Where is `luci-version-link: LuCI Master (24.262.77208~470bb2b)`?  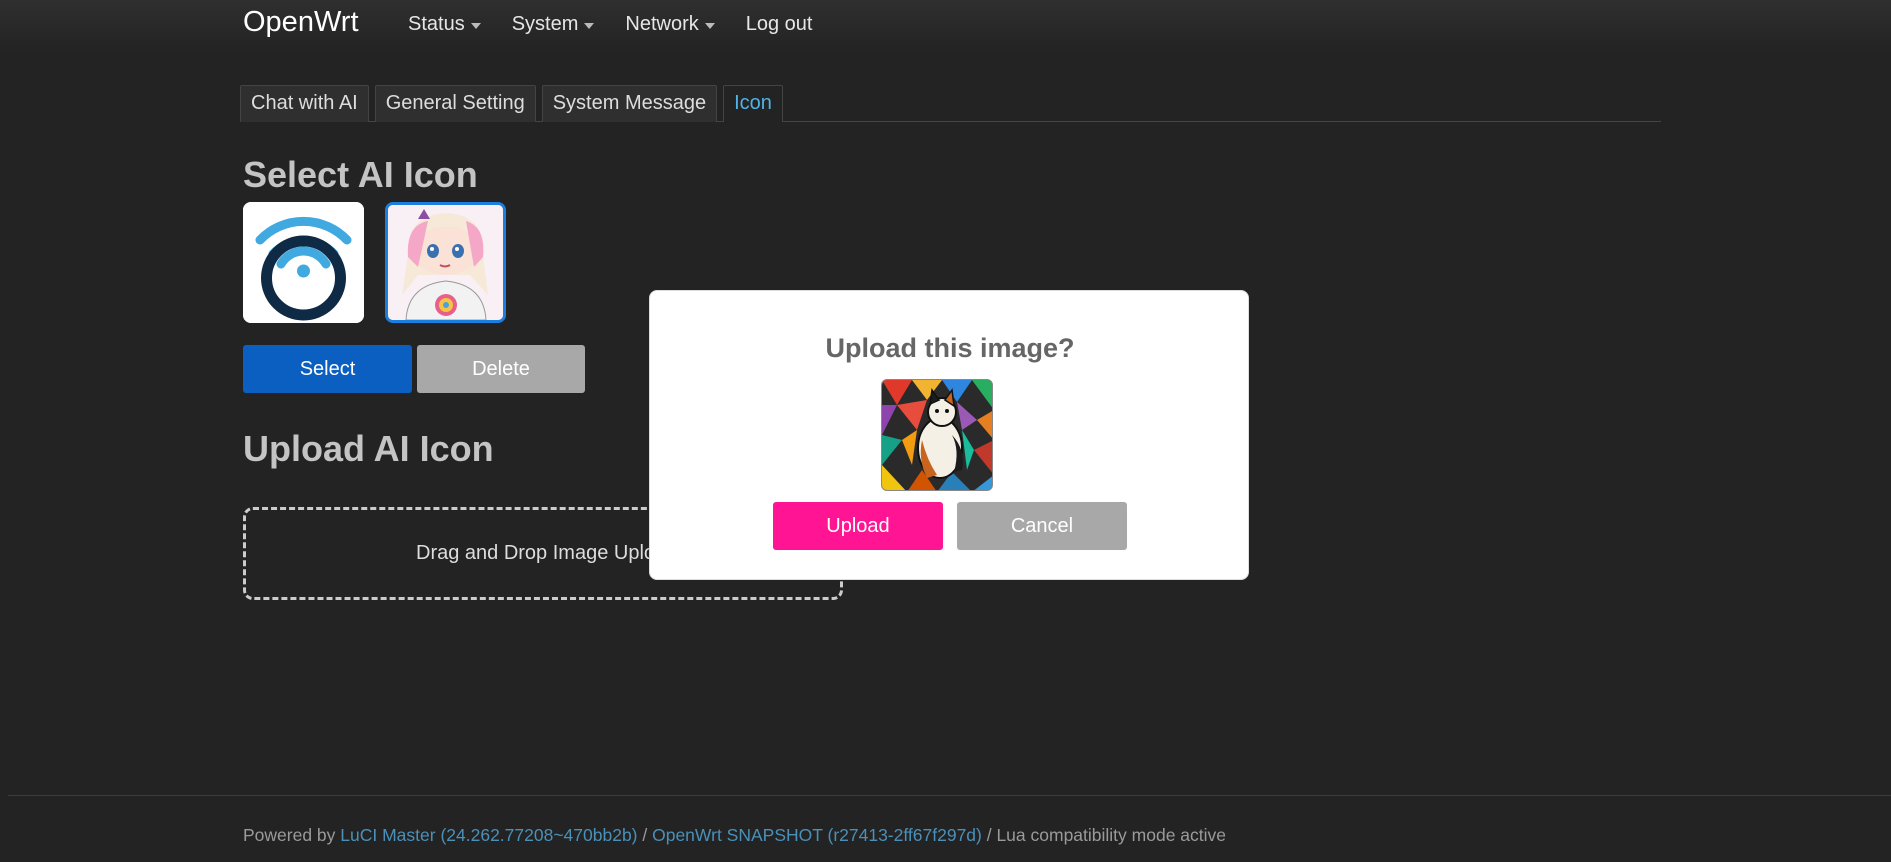 luci-version-link: LuCI Master (24.262.77208~470bb2b) is located at coordinates (488, 835).